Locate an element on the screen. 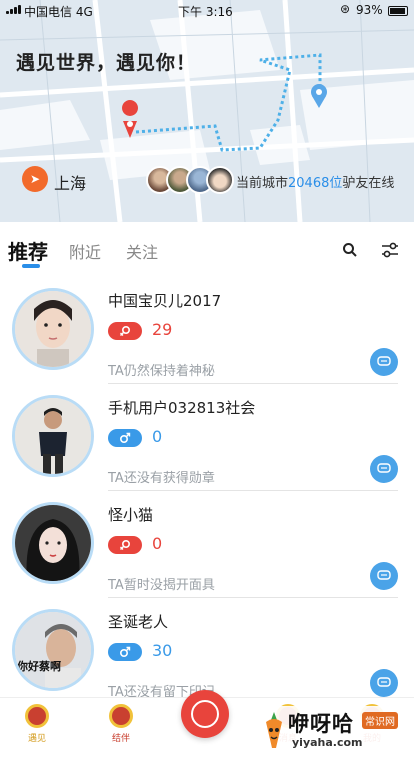 The height and width of the screenshot is (761, 414). online-avatars is located at coordinates (192, 180).